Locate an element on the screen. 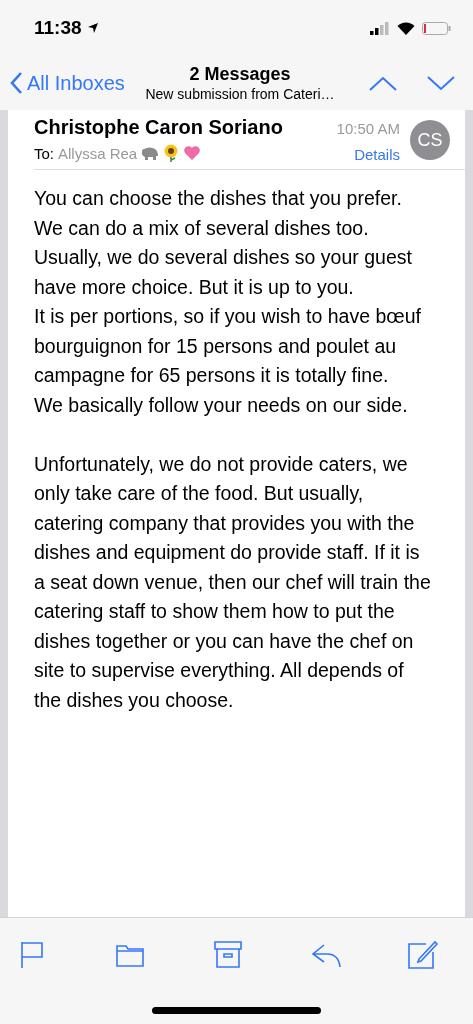 This screenshot has height=1024, width=473. battery-icon is located at coordinates (436, 28).